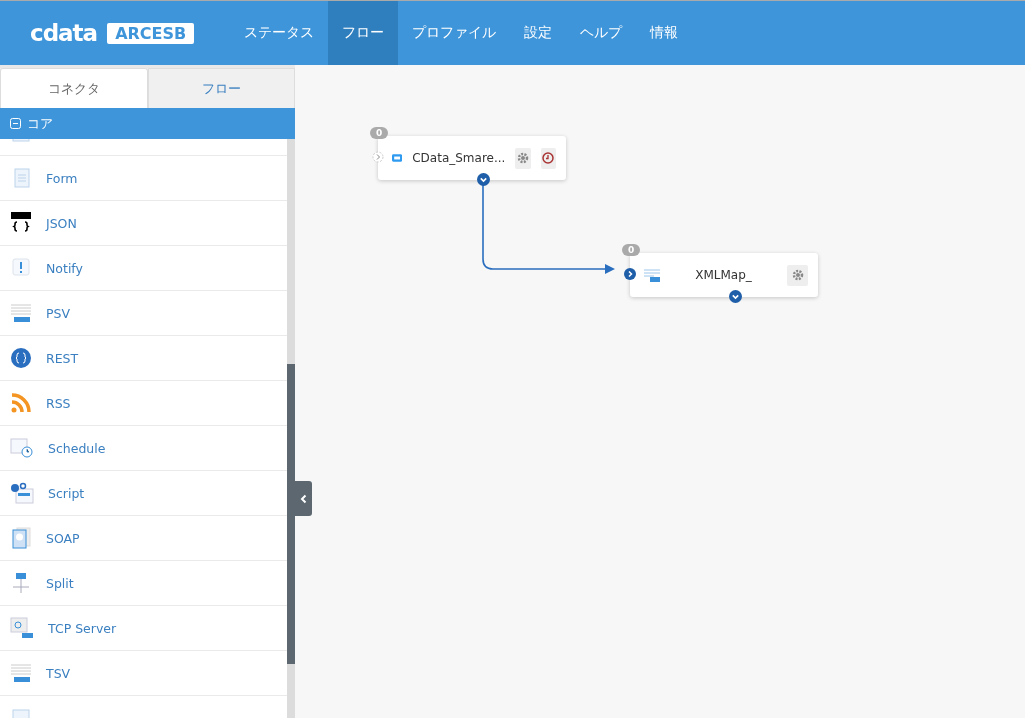 Image resolution: width=1025 pixels, height=718 pixels. What do you see at coordinates (652, 275) in the screenshot?
I see `map-icon` at bounding box center [652, 275].